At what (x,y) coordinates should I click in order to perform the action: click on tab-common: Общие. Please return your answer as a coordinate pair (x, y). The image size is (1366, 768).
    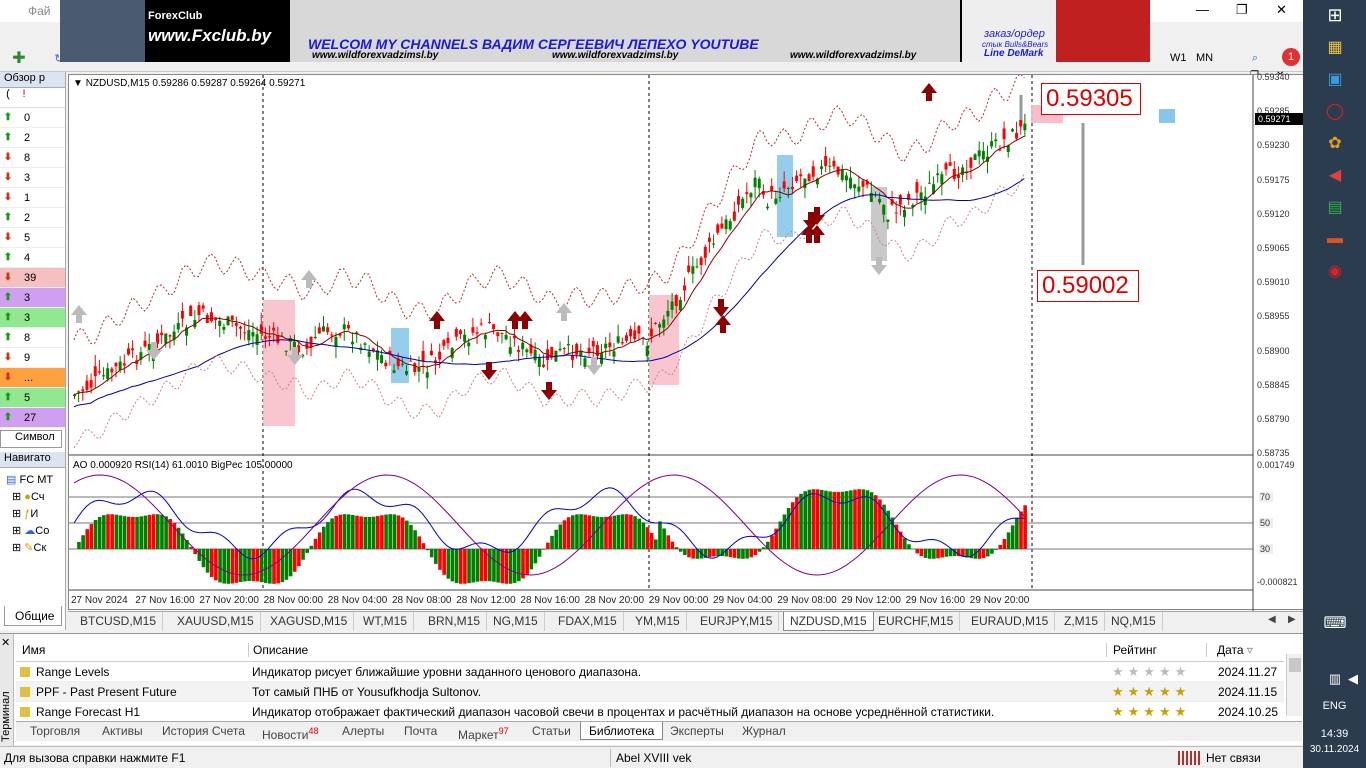
    Looking at the image, I should click on (33, 616).